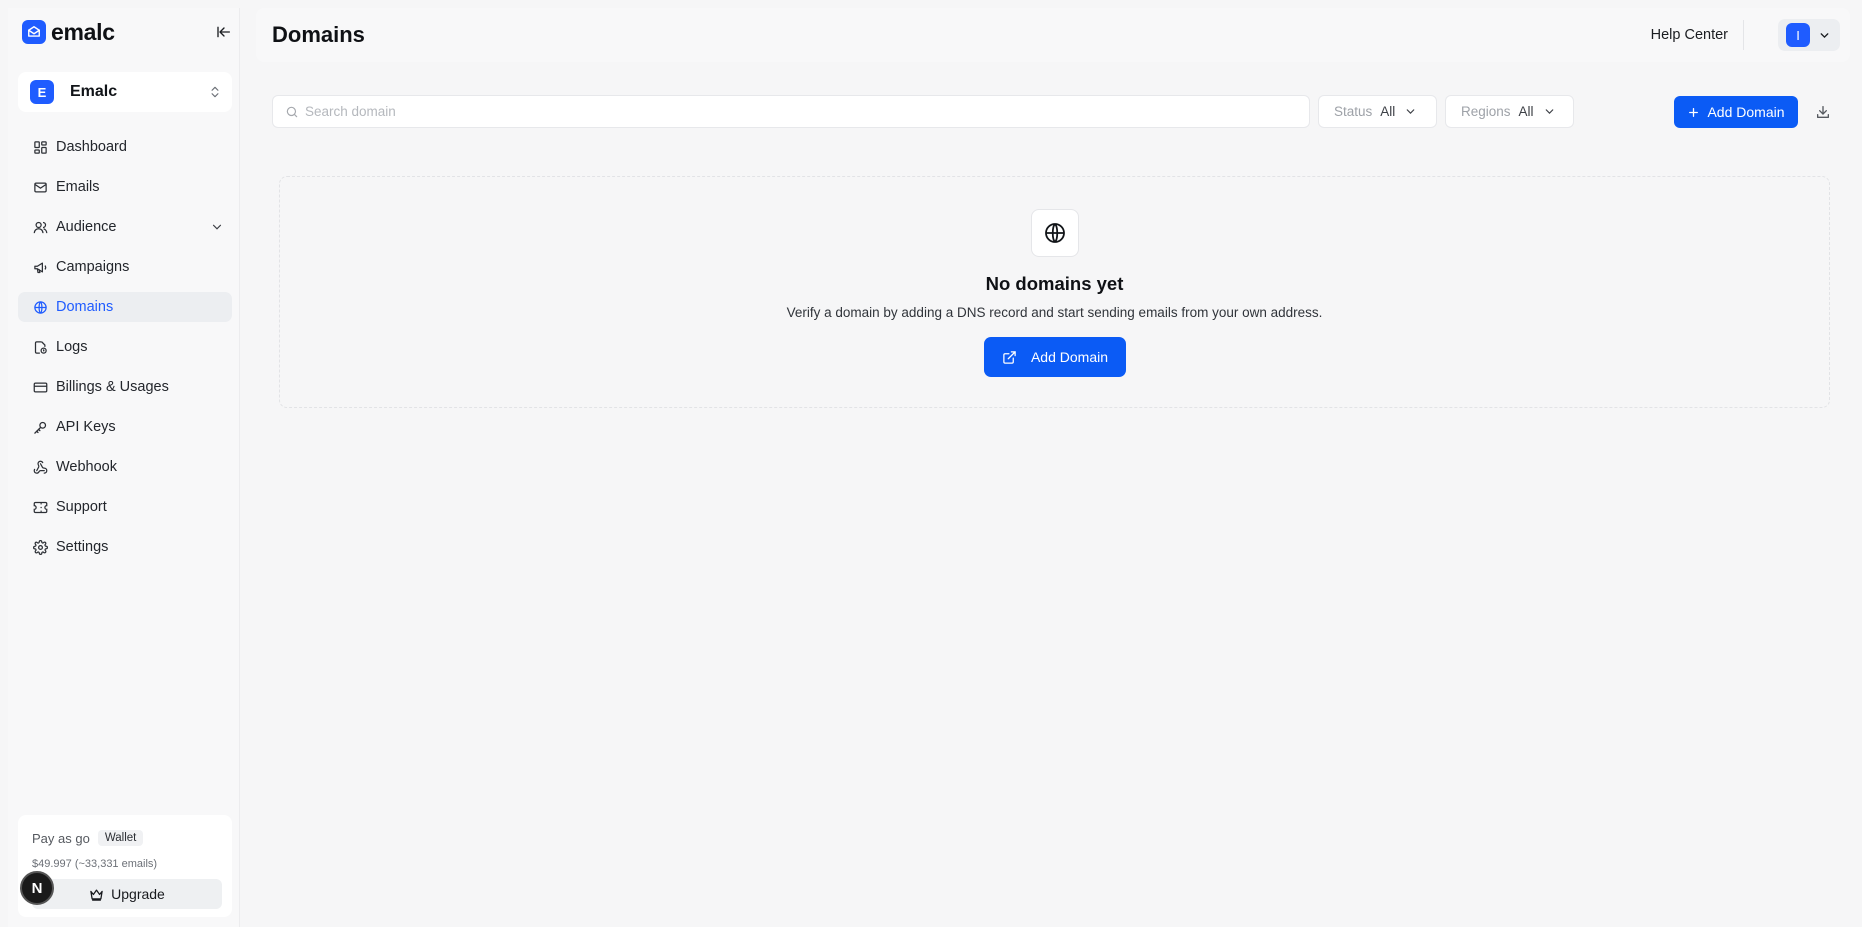  I want to click on ticket-icon, so click(40, 507).